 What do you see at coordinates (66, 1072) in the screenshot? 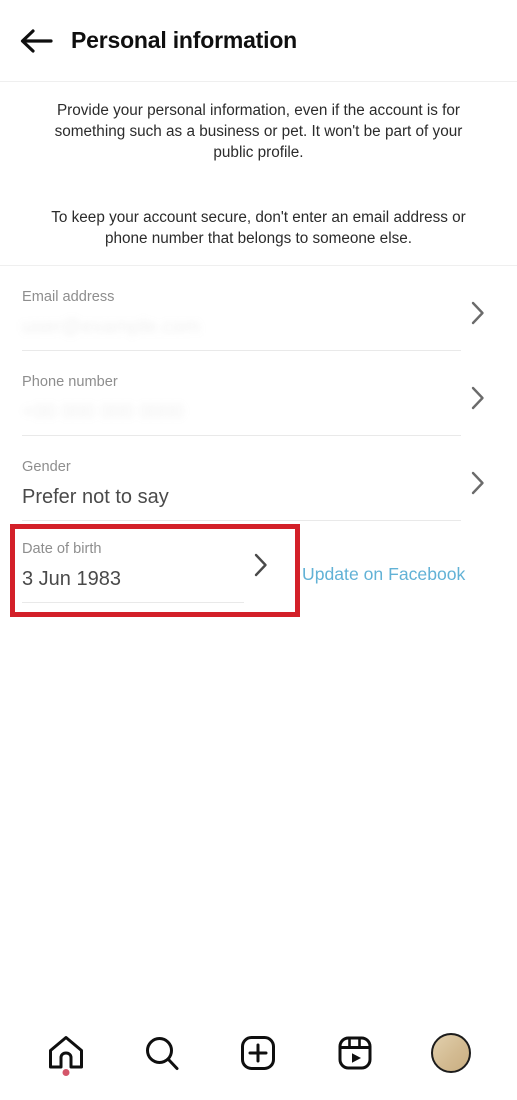
I see `notification-badge-dot` at bounding box center [66, 1072].